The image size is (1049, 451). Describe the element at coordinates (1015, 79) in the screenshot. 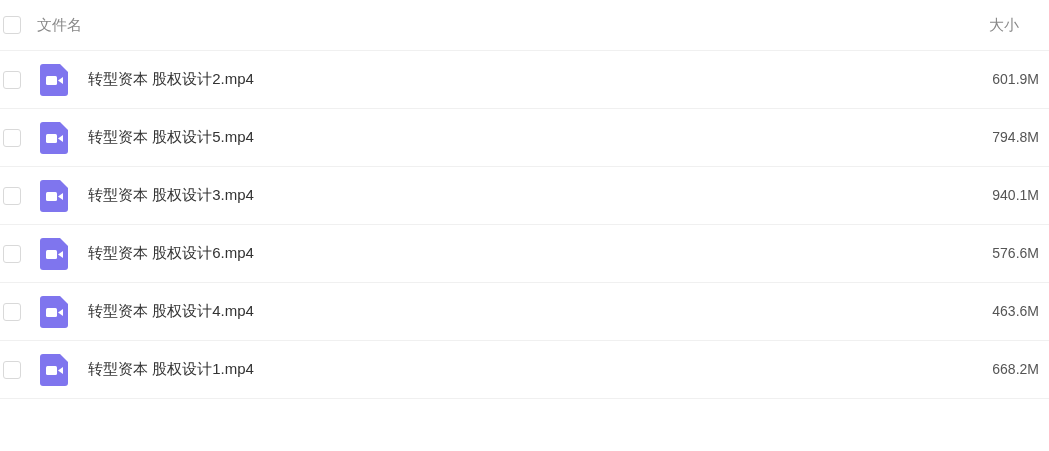

I see `file-size: 601.9M` at that location.